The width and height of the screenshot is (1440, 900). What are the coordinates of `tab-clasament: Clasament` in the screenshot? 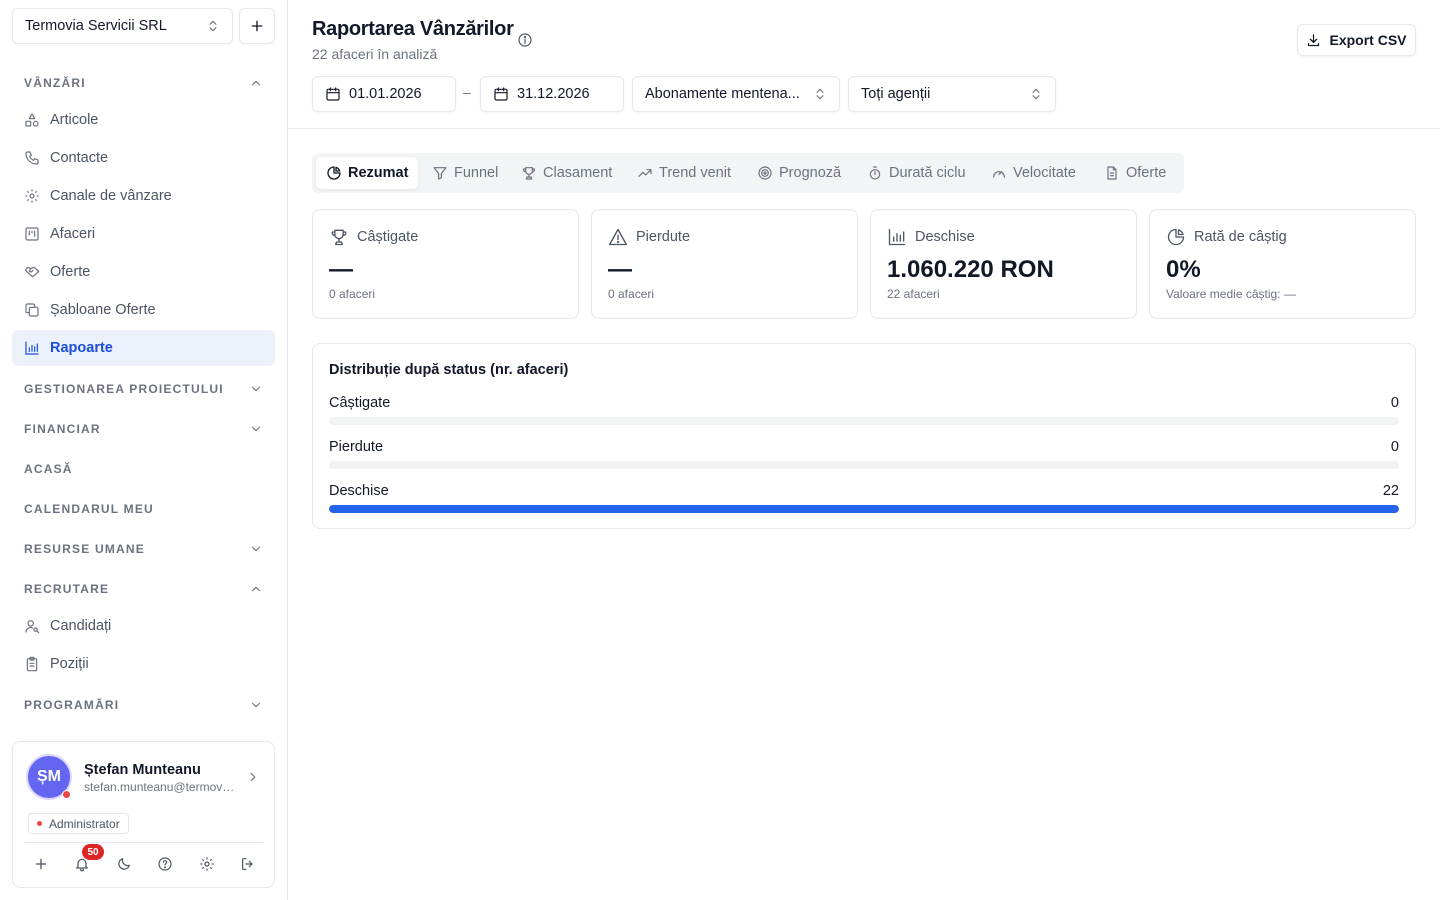 It's located at (566, 173).